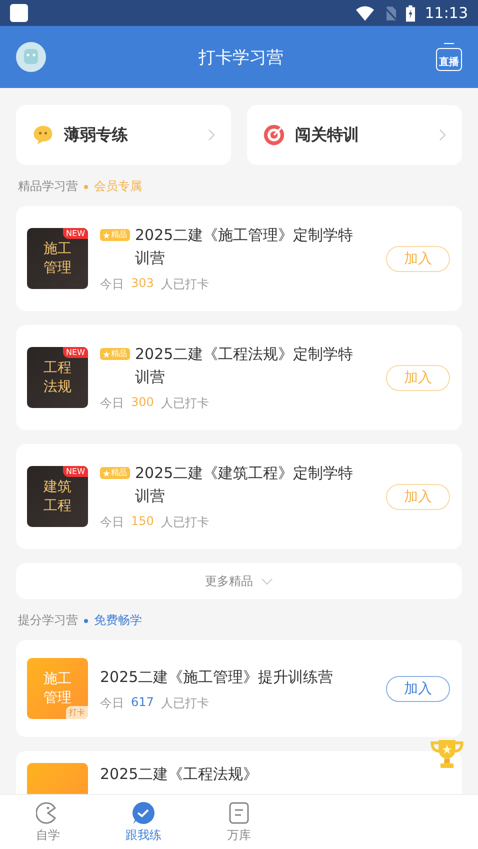  I want to click on checkin-count: 303, so click(142, 284).